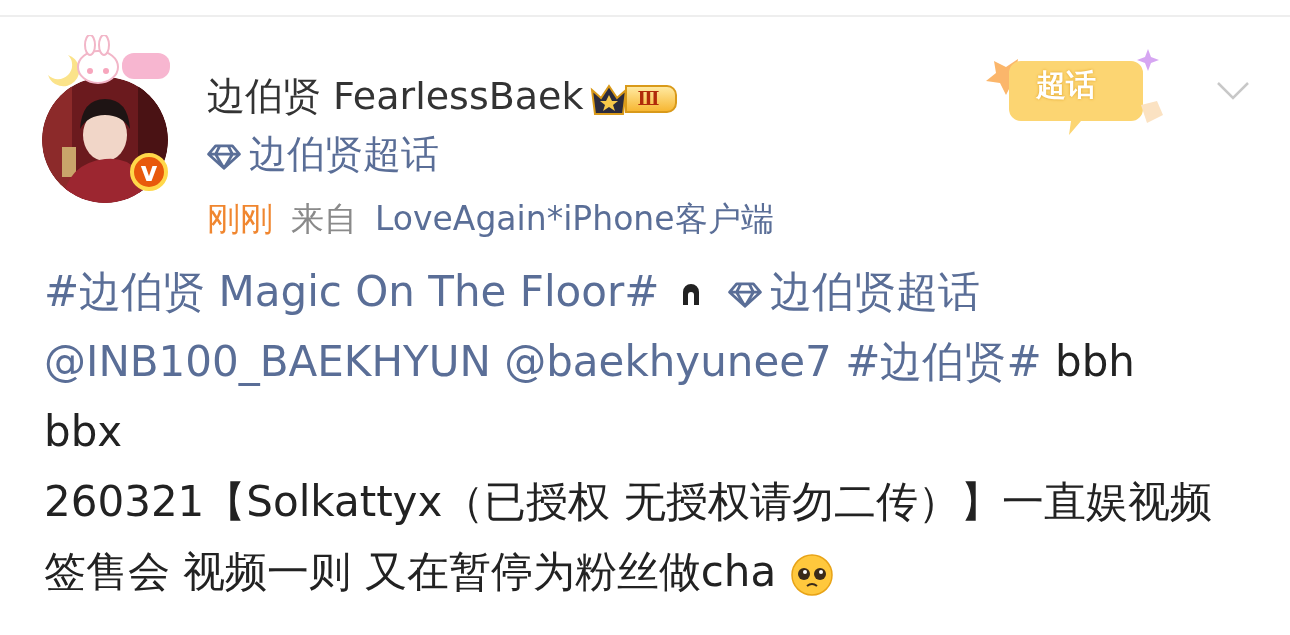 The height and width of the screenshot is (635, 1290). Describe the element at coordinates (352, 291) in the screenshot. I see `topic-link: #边伯贤 Magic On The Floor#` at that location.